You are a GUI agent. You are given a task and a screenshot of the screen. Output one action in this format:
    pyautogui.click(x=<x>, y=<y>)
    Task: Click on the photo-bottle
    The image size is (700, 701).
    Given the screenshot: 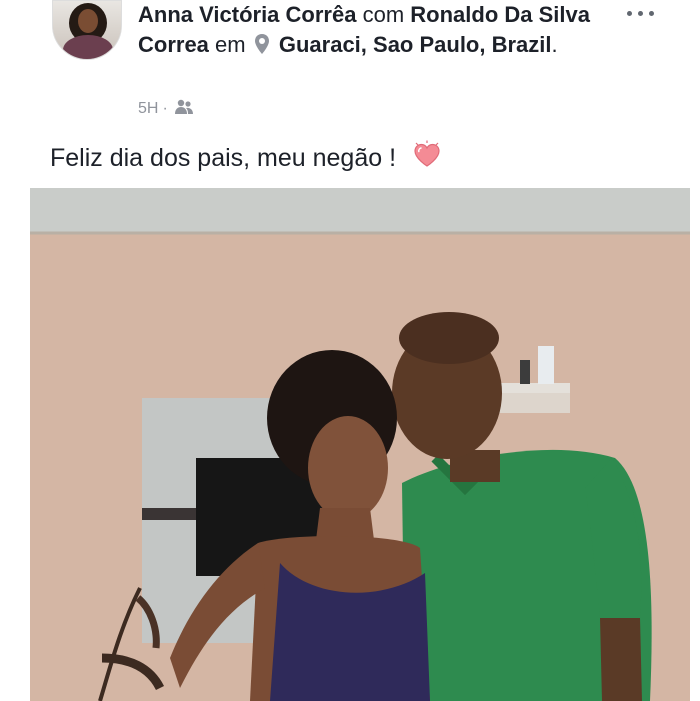 What is the action you would take?
    pyautogui.click(x=546, y=365)
    